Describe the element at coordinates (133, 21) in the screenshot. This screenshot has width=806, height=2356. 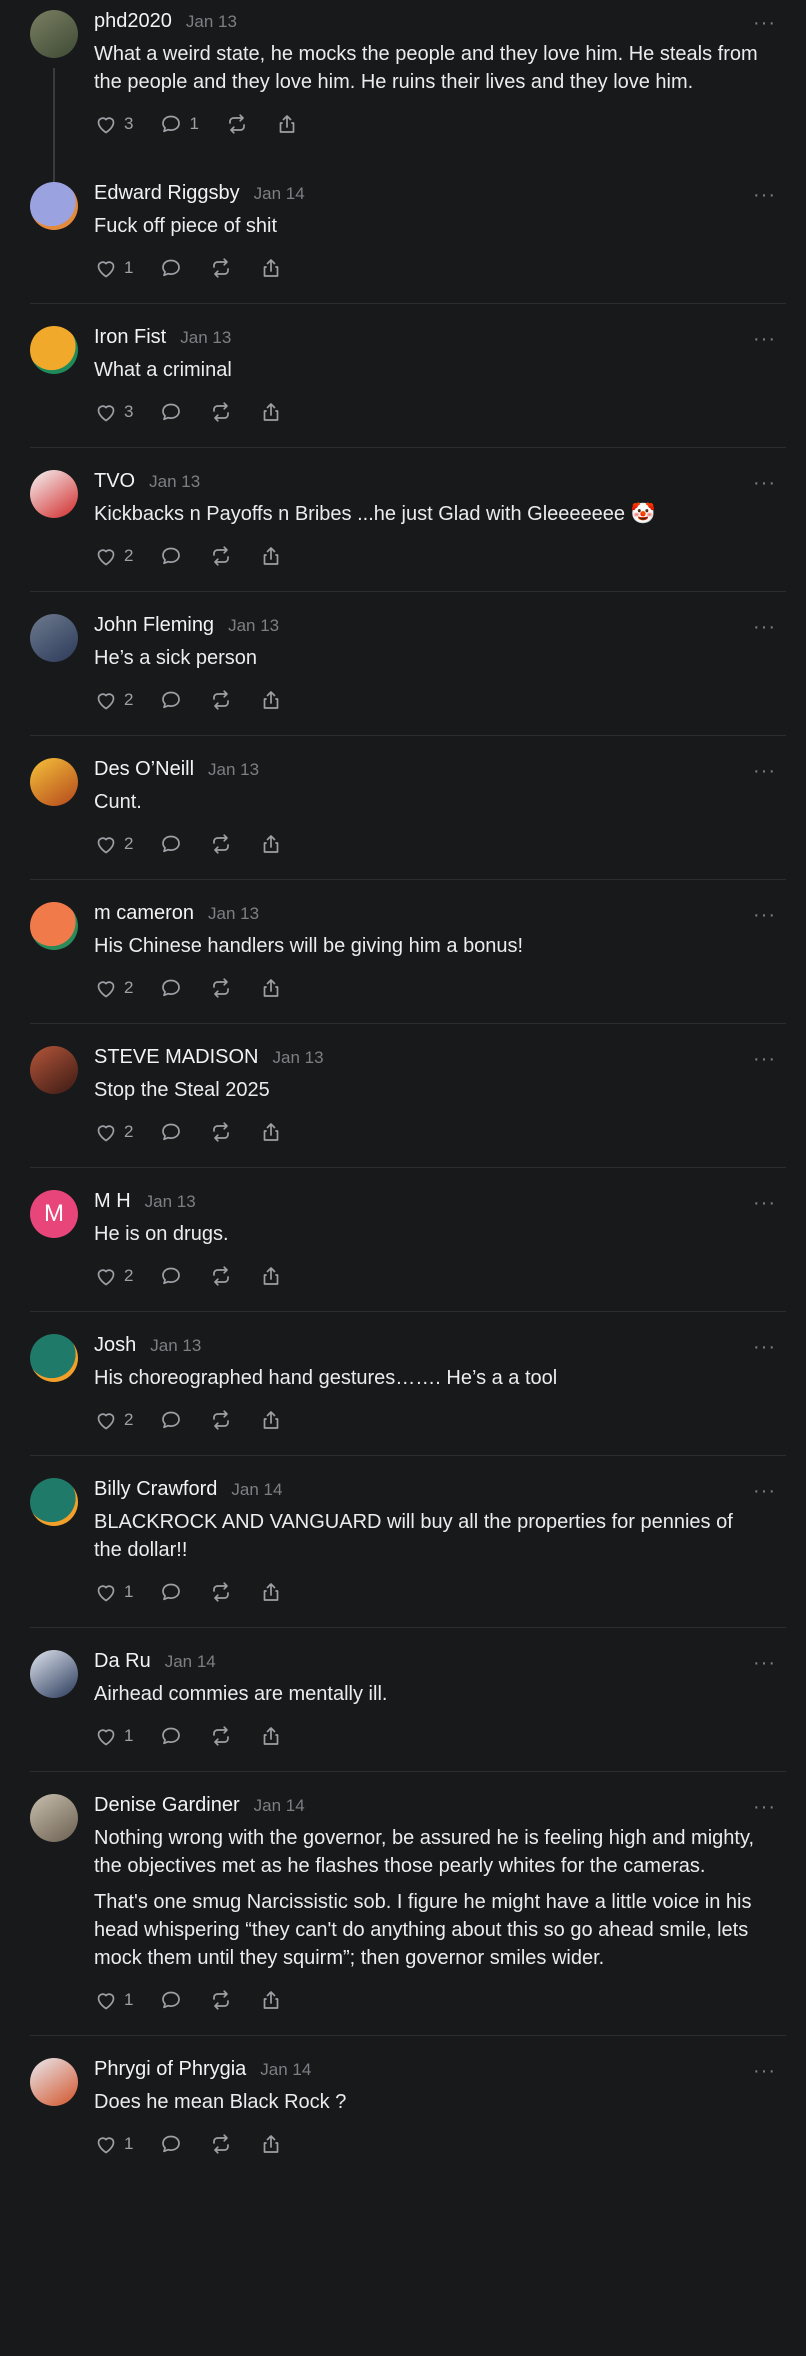
I see `author-name: phd2020` at that location.